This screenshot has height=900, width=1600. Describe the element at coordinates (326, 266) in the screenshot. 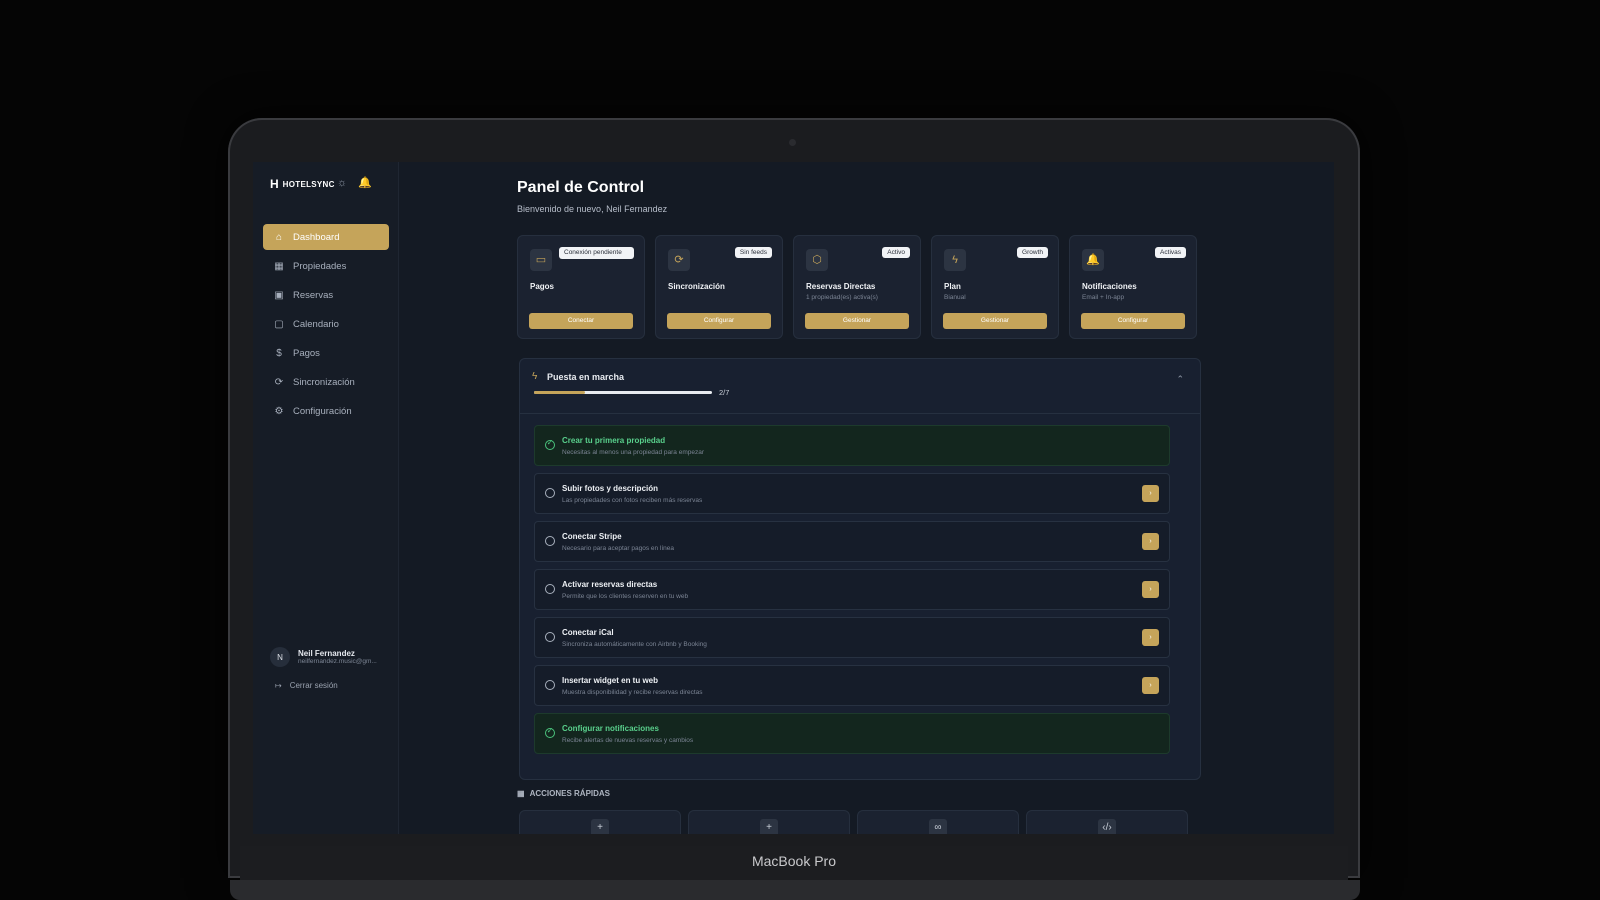

I see `sidebar-item-propiedades: ▦ Propiedades` at that location.